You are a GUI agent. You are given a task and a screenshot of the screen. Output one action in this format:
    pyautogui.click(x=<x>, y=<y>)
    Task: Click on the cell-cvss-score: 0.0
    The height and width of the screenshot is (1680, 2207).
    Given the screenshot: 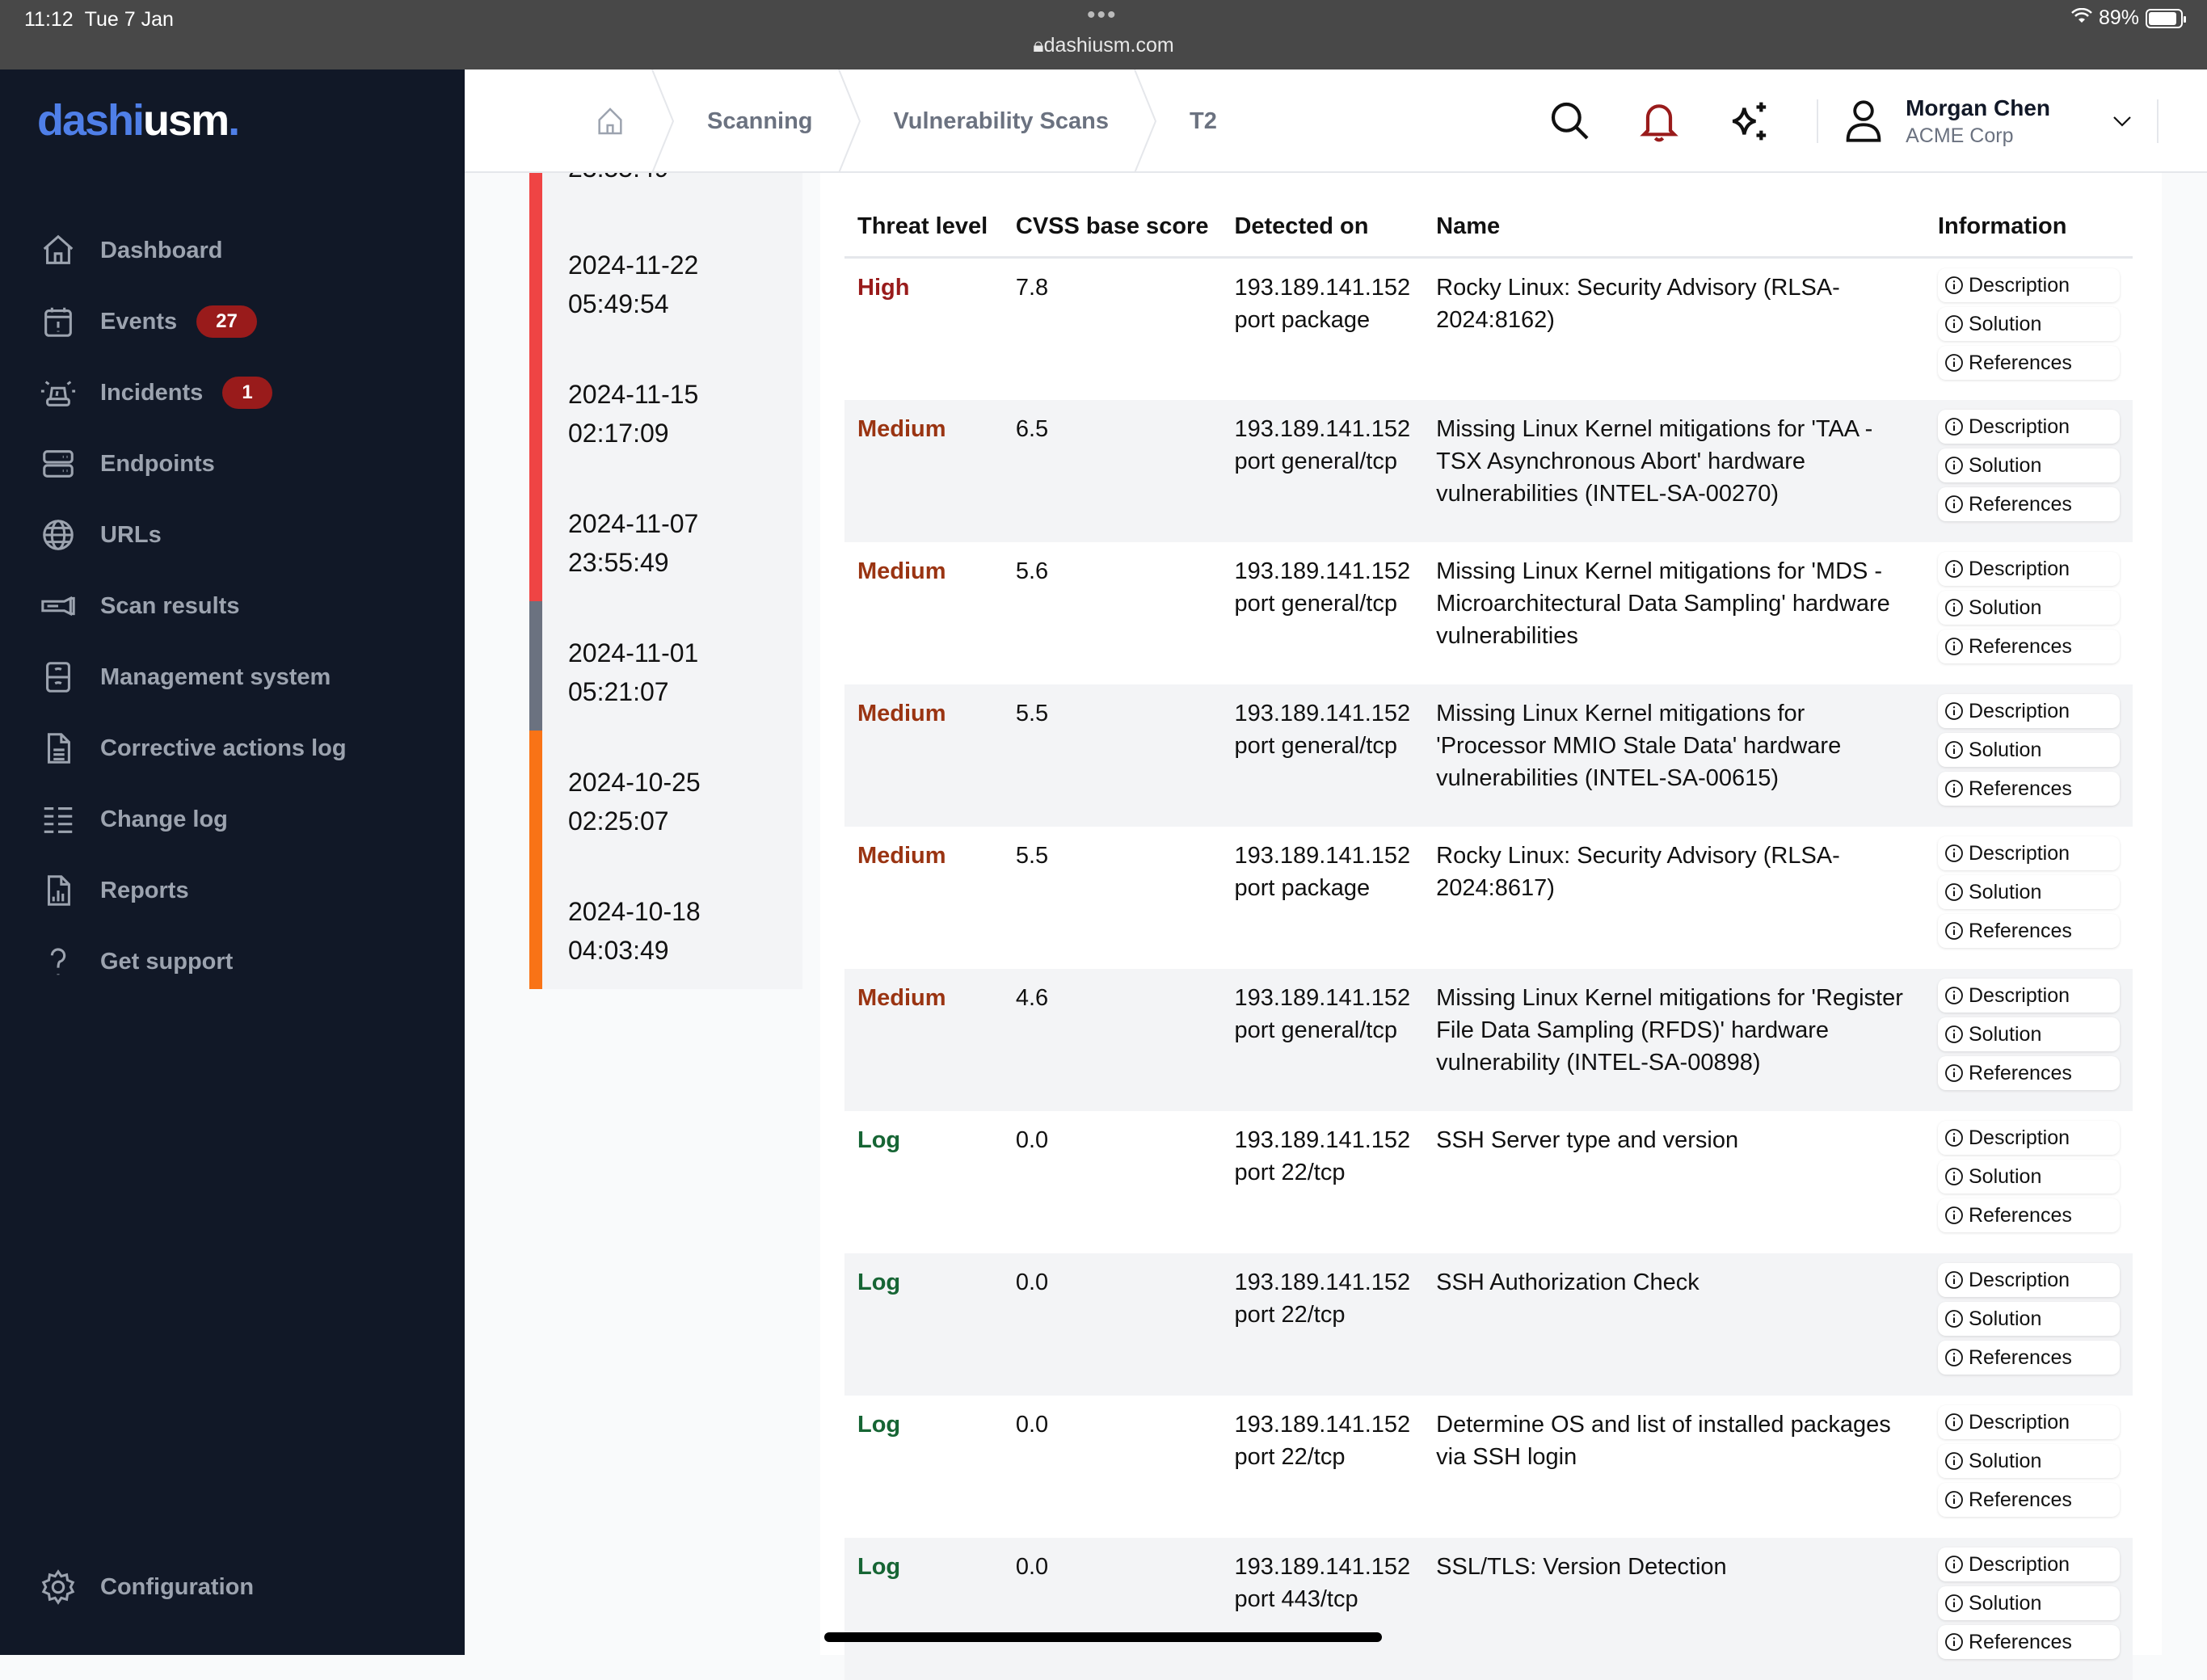 What is the action you would take?
    pyautogui.click(x=1112, y=1609)
    